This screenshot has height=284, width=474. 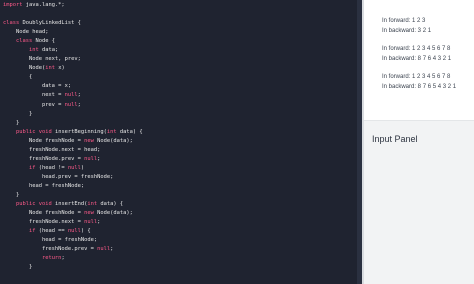 I want to click on code-line: class DoublyLinkedList {, so click(x=73, y=23).